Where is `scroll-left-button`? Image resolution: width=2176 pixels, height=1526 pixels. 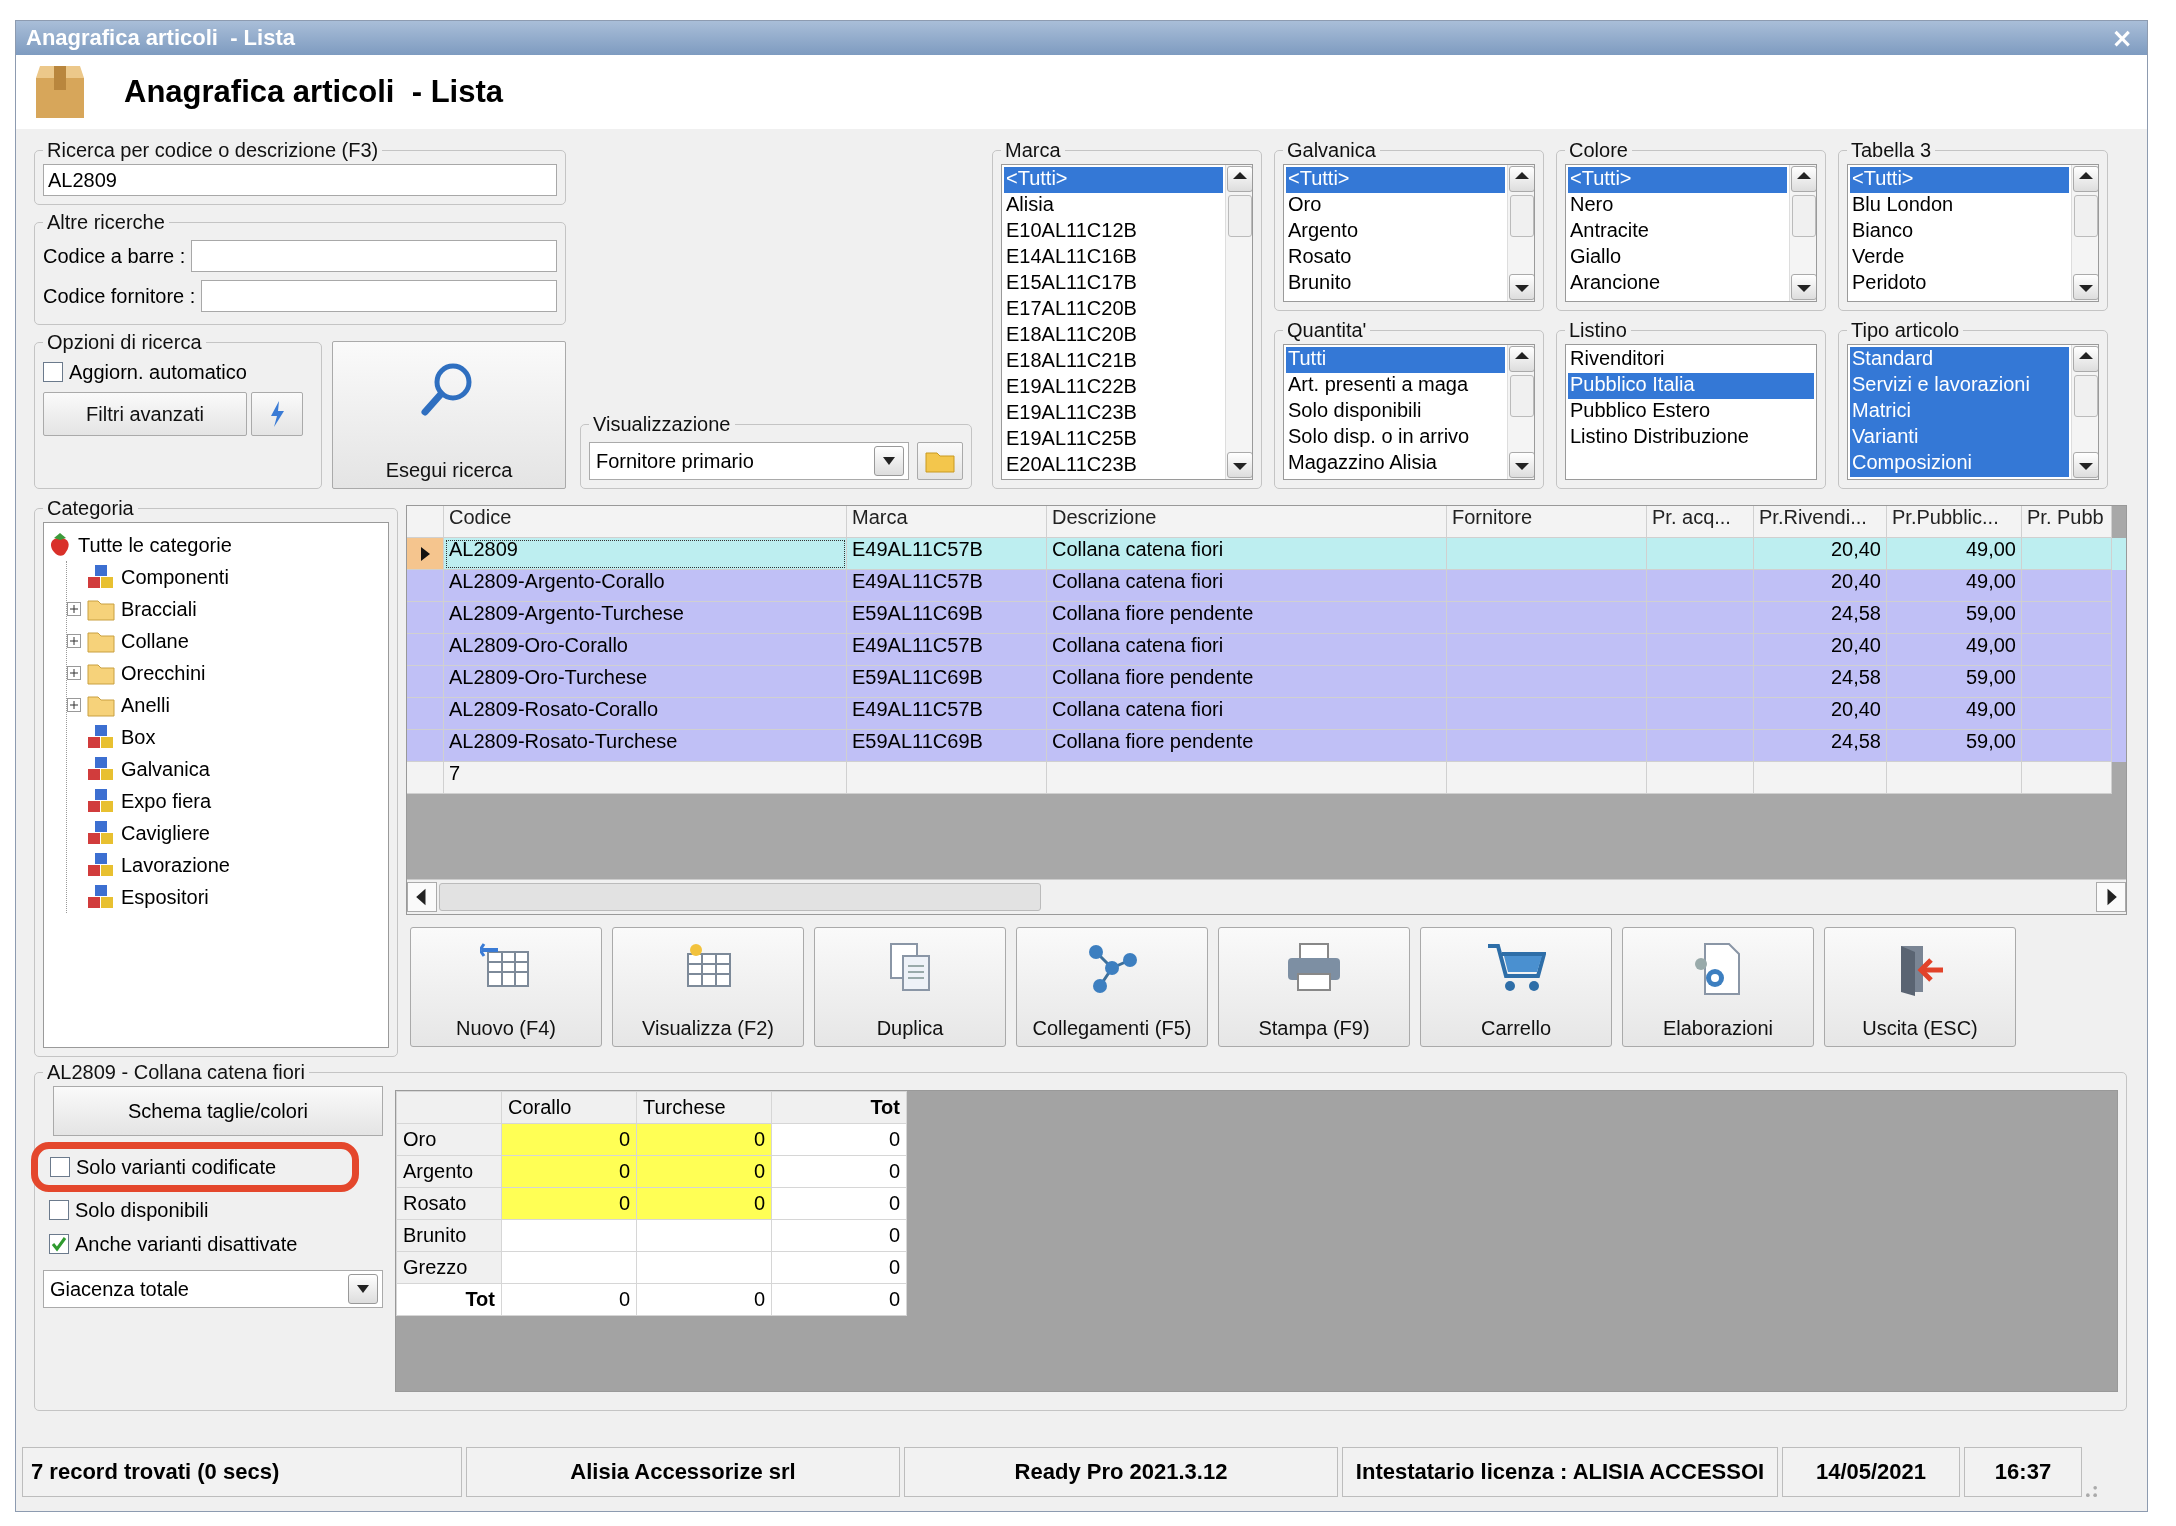 scroll-left-button is located at coordinates (422, 897).